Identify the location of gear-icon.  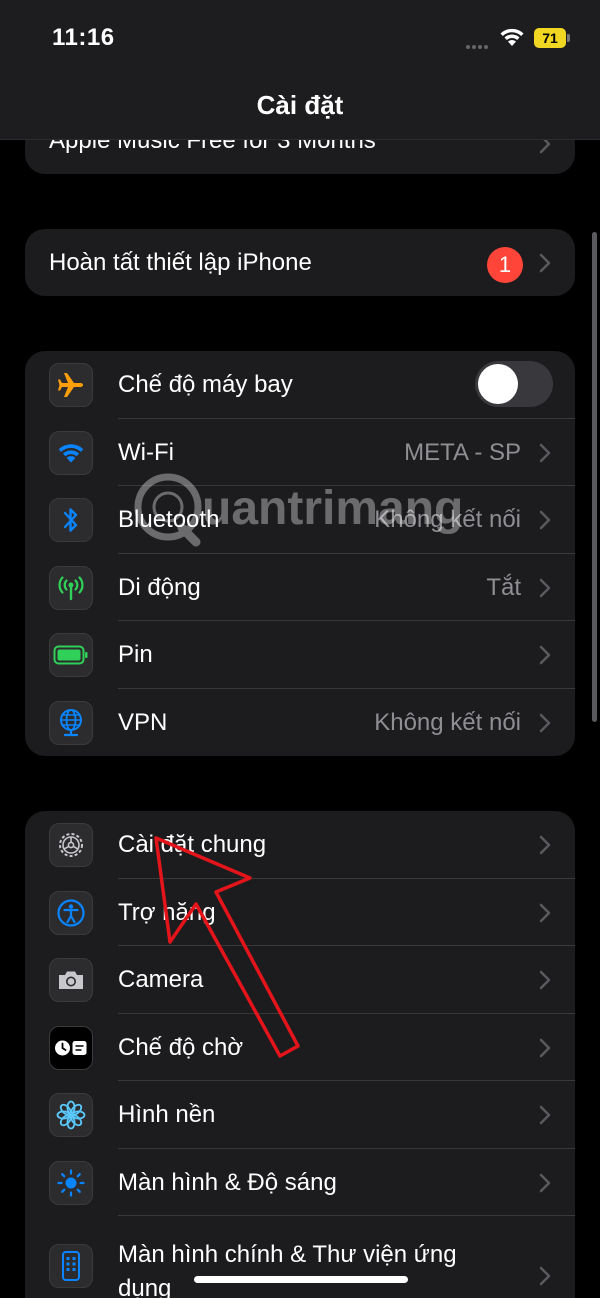
(71, 845).